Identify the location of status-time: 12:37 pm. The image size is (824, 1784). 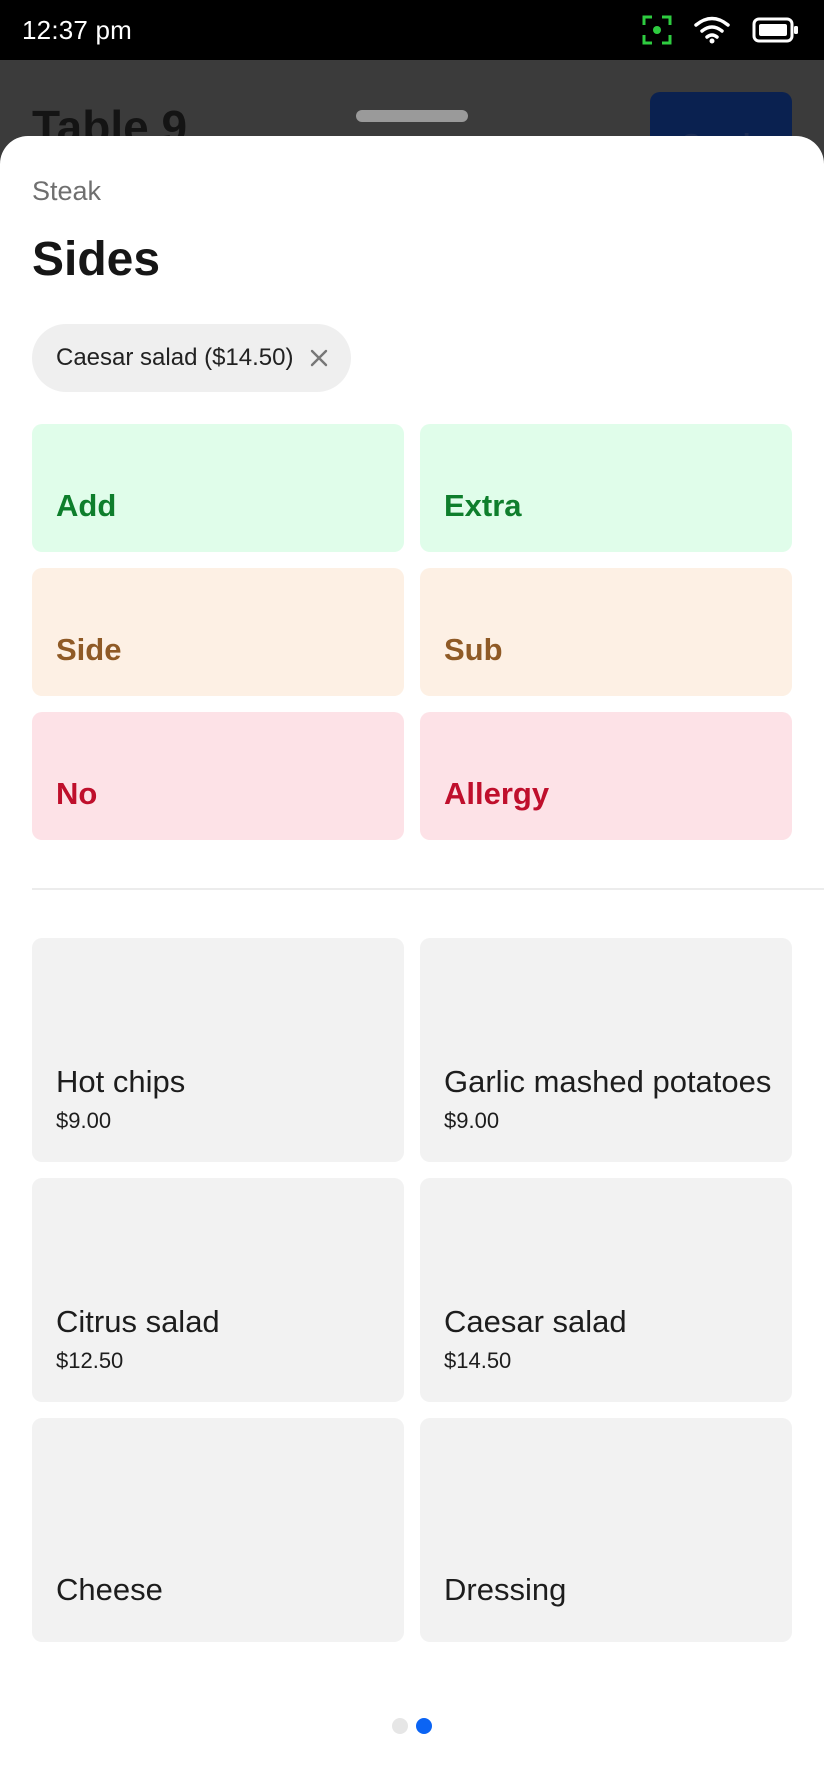
(77, 29).